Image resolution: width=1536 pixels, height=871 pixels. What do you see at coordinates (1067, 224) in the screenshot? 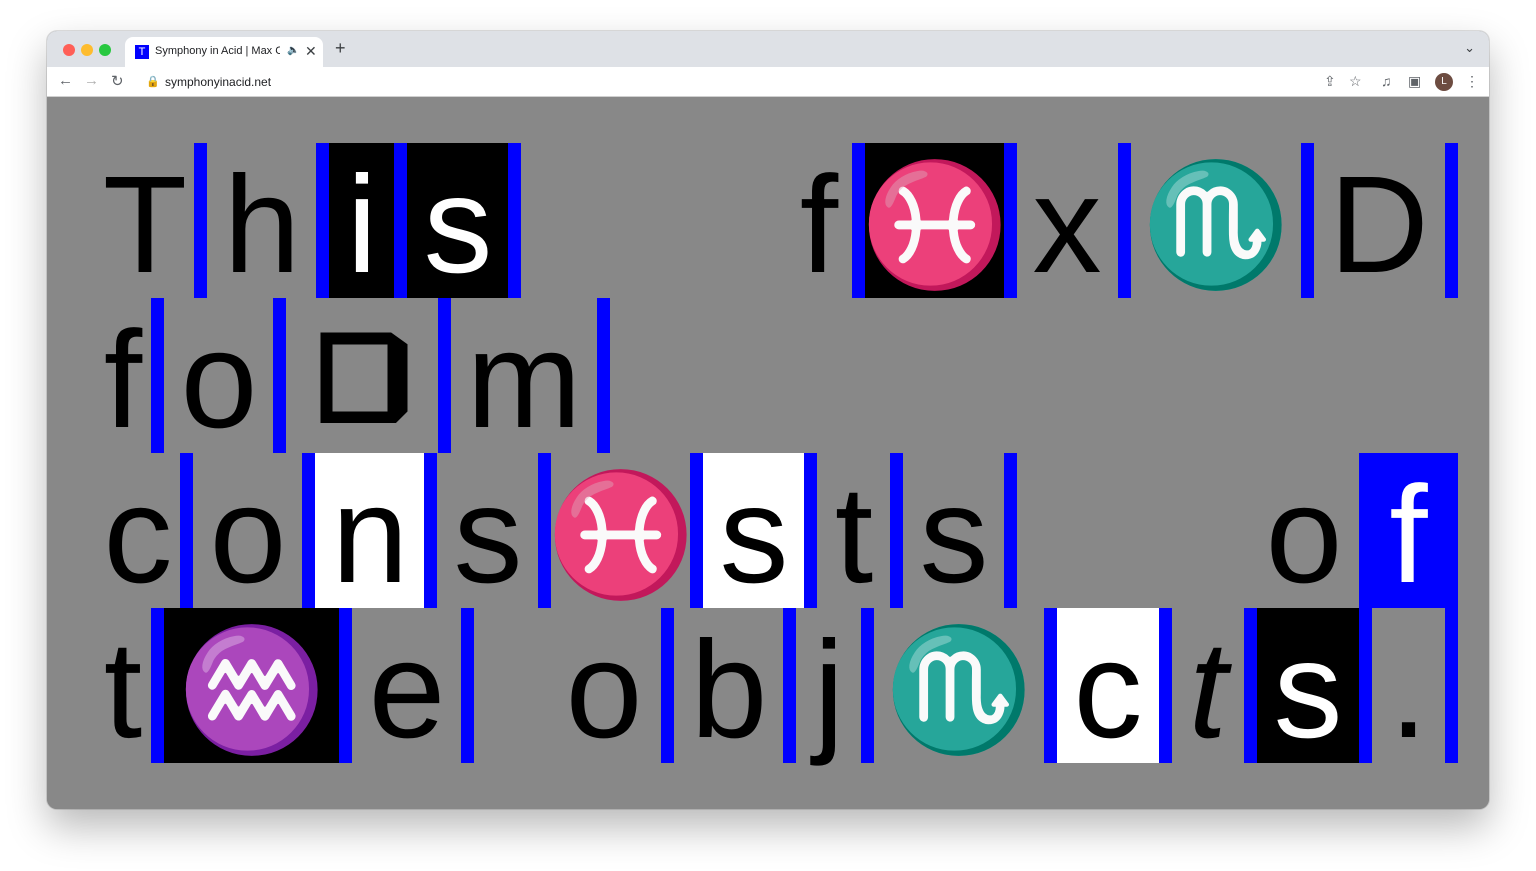
I see `letter-tile: x` at bounding box center [1067, 224].